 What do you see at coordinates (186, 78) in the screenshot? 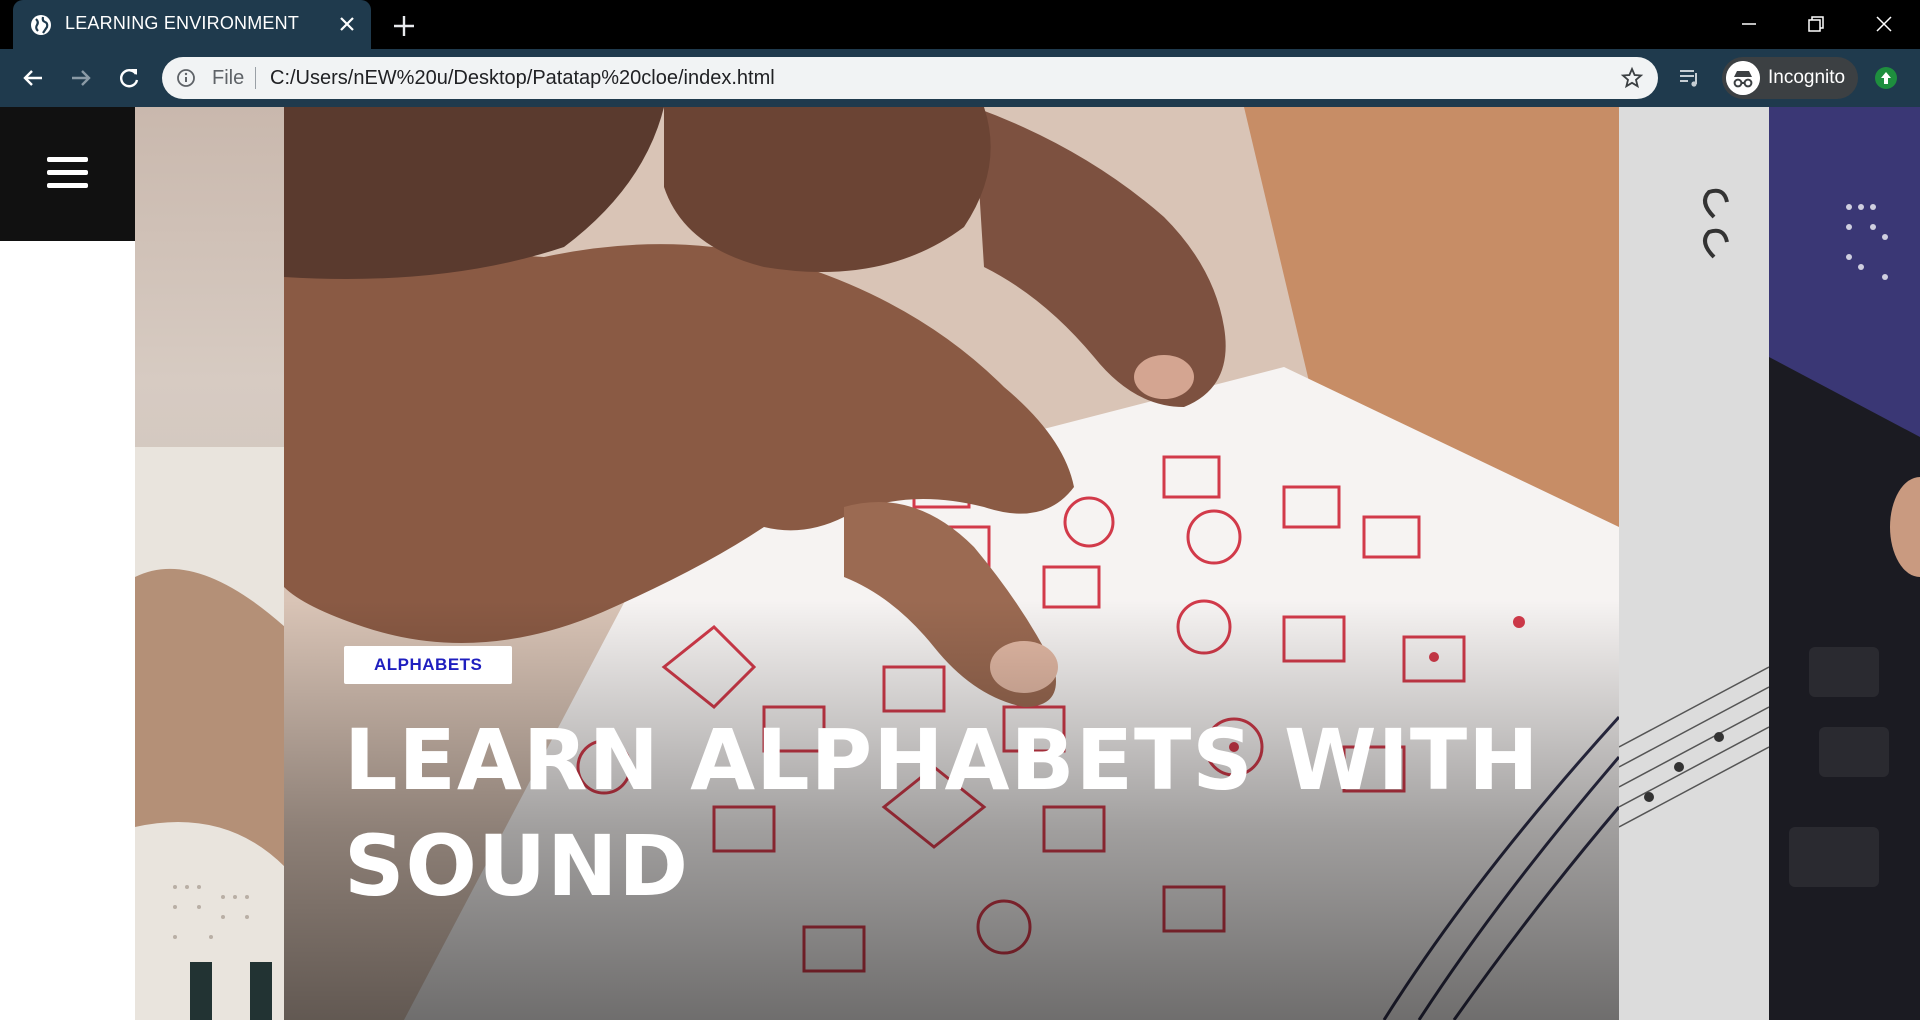
I see `info-icon` at bounding box center [186, 78].